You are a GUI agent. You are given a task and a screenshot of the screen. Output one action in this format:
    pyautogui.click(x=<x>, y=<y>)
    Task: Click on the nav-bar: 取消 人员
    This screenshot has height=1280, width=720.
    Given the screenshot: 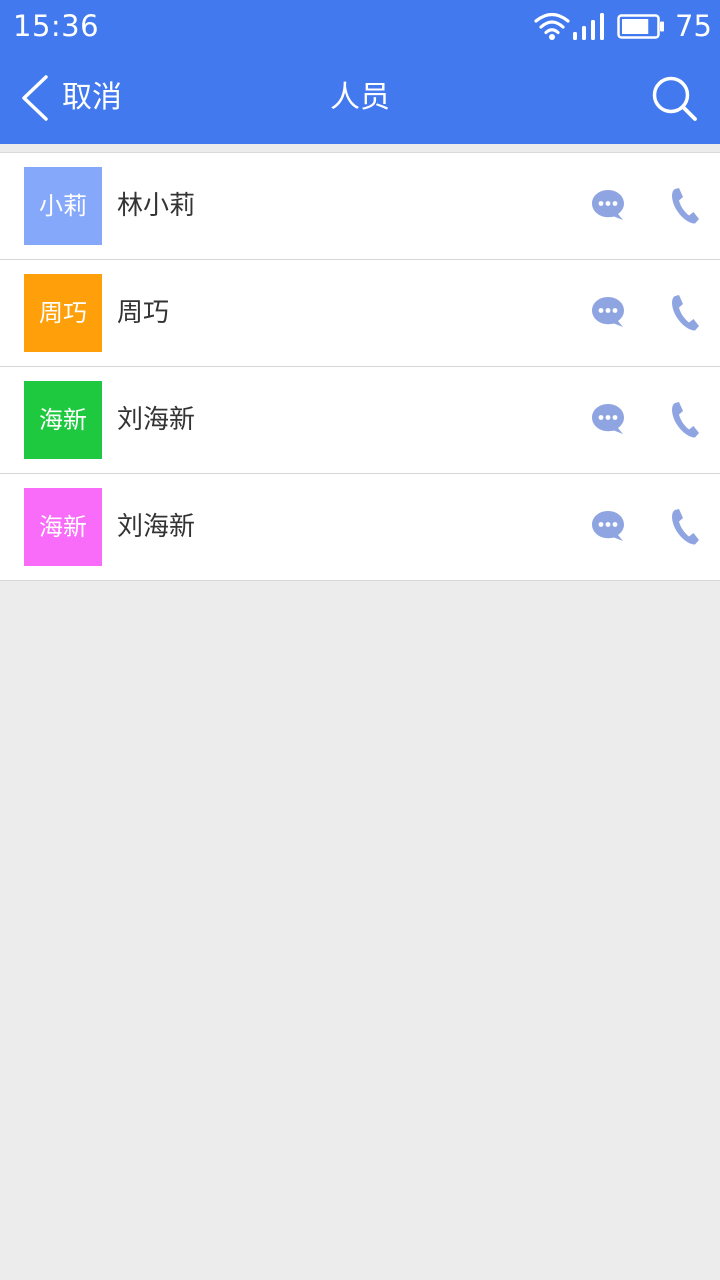 What is the action you would take?
    pyautogui.click(x=360, y=98)
    